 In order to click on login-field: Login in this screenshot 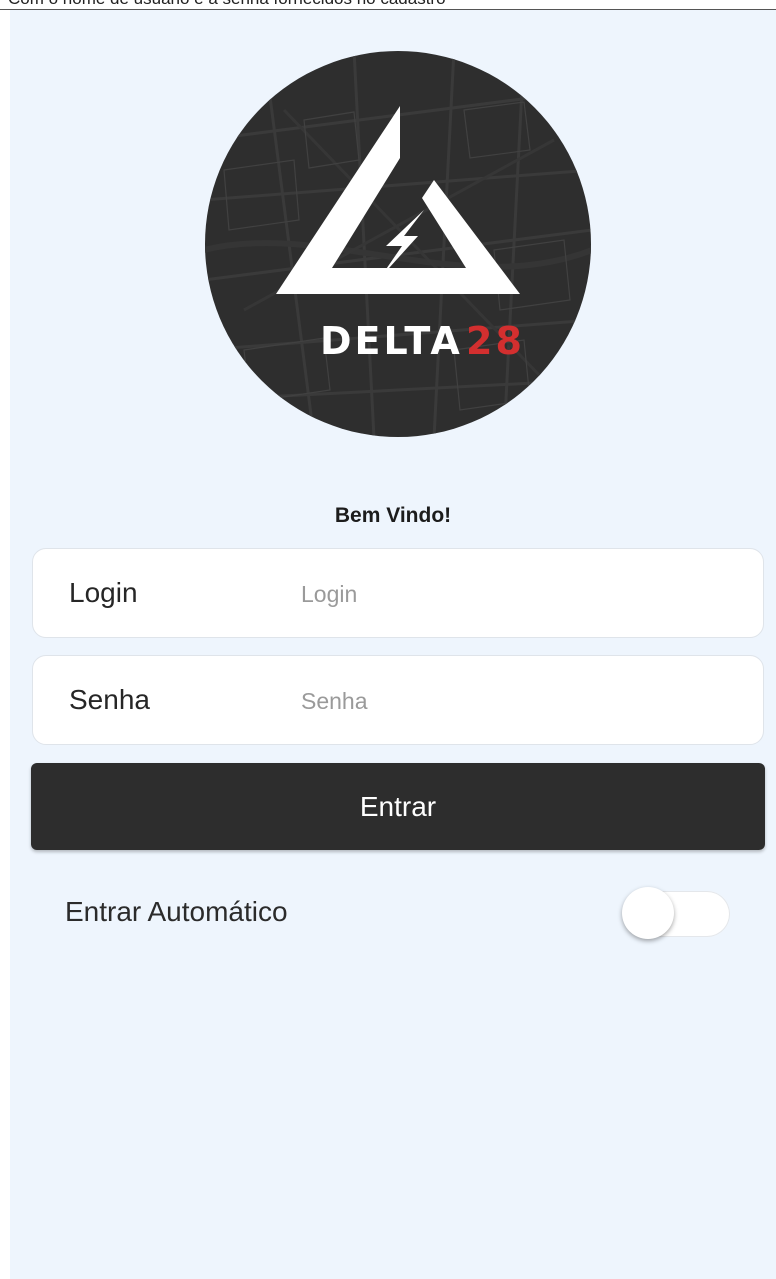, I will do `click(398, 593)`.